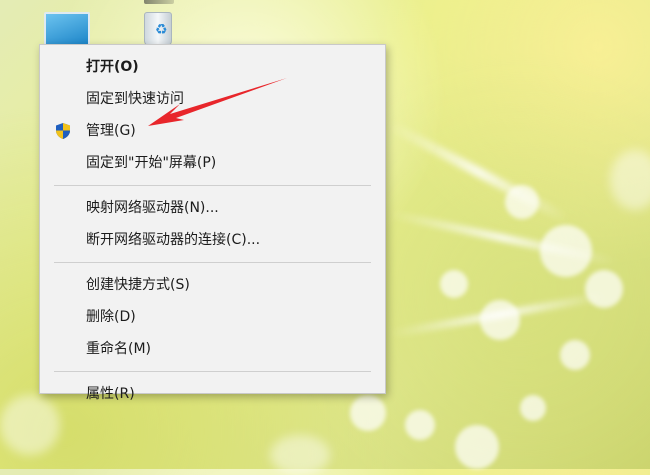 The width and height of the screenshot is (650, 475). What do you see at coordinates (212, 317) in the screenshot?
I see `menu-item-delete: 删除(D)` at bounding box center [212, 317].